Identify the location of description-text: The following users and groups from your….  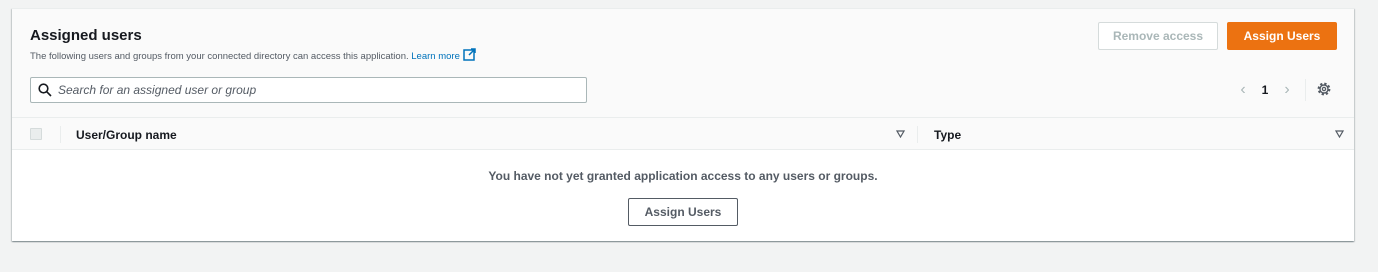
(219, 56).